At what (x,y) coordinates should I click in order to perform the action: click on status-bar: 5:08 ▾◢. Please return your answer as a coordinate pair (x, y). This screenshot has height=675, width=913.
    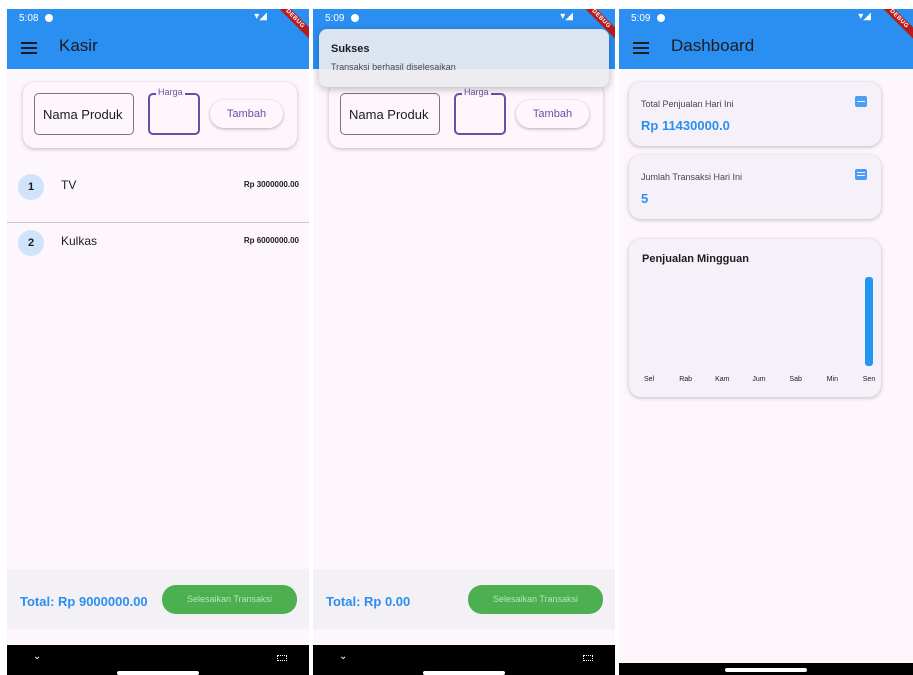
    Looking at the image, I should click on (158, 18).